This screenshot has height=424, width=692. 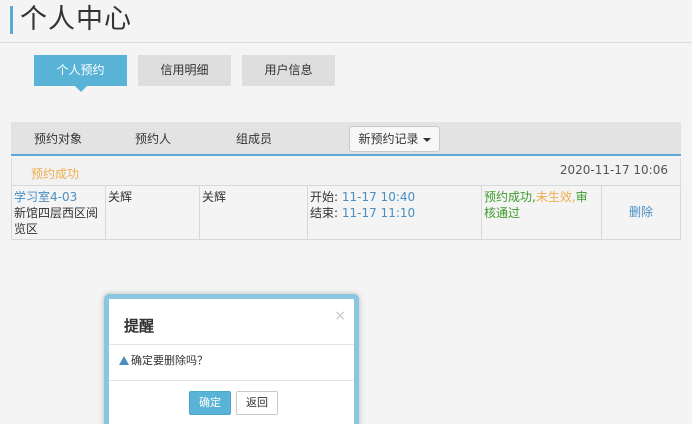 I want to click on cell-status: 预约成功,未生效,审核通过, so click(x=542, y=212).